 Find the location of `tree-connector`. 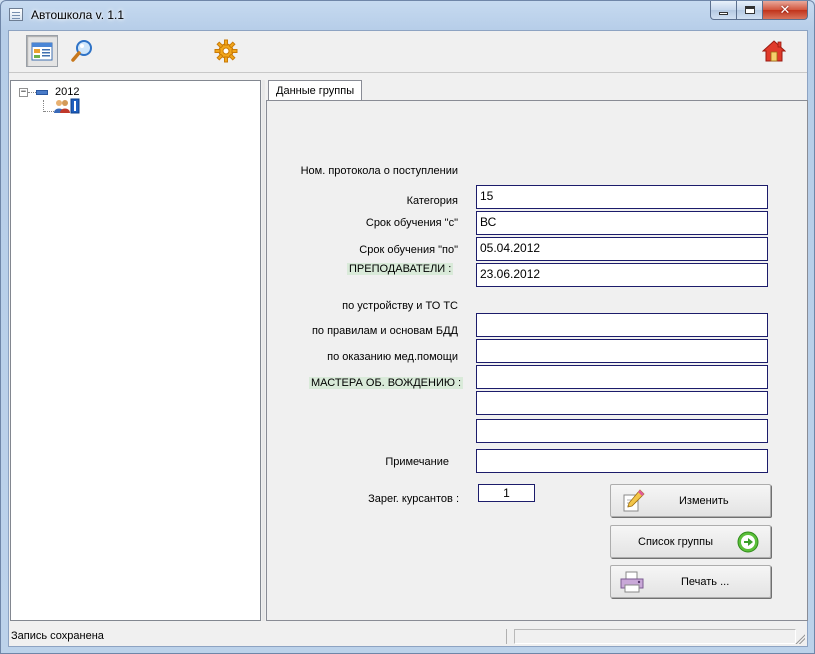

tree-connector is located at coordinates (32, 92).